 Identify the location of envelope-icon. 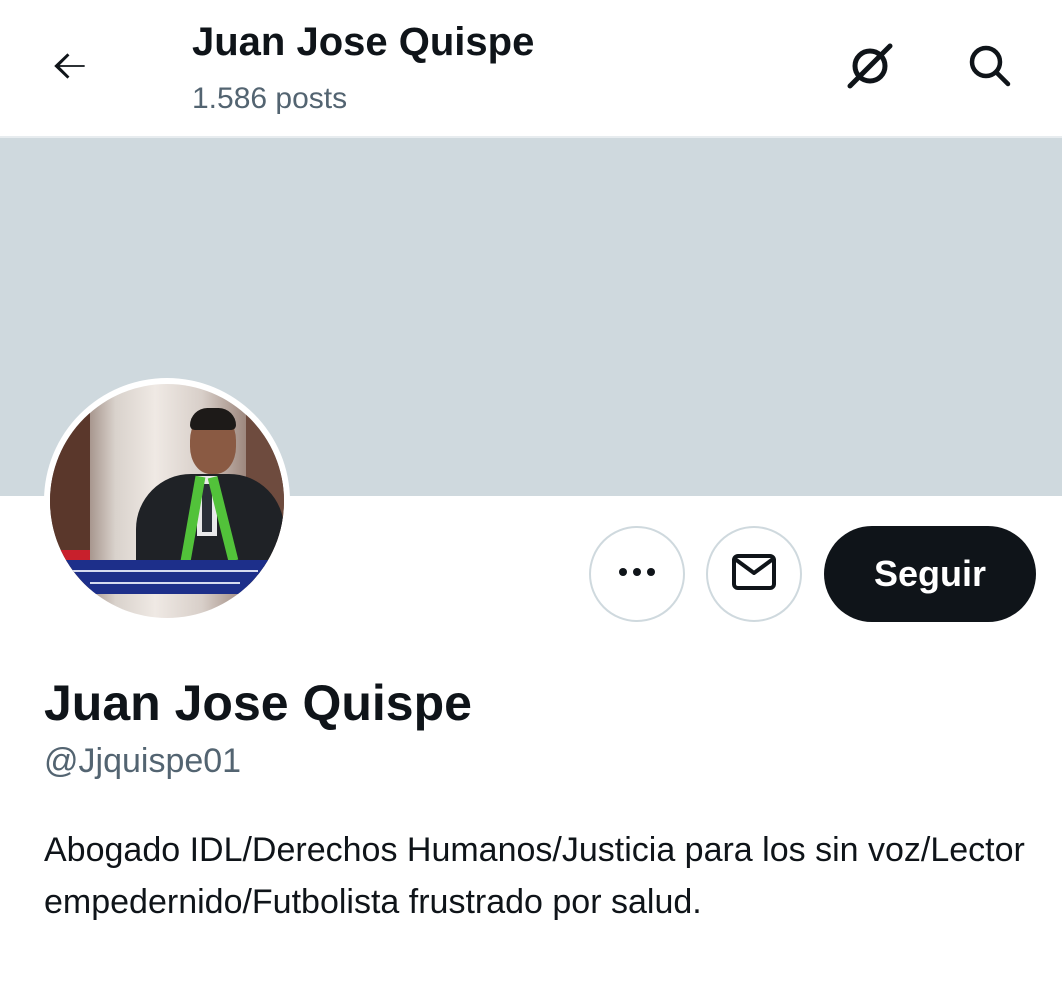
(754, 574).